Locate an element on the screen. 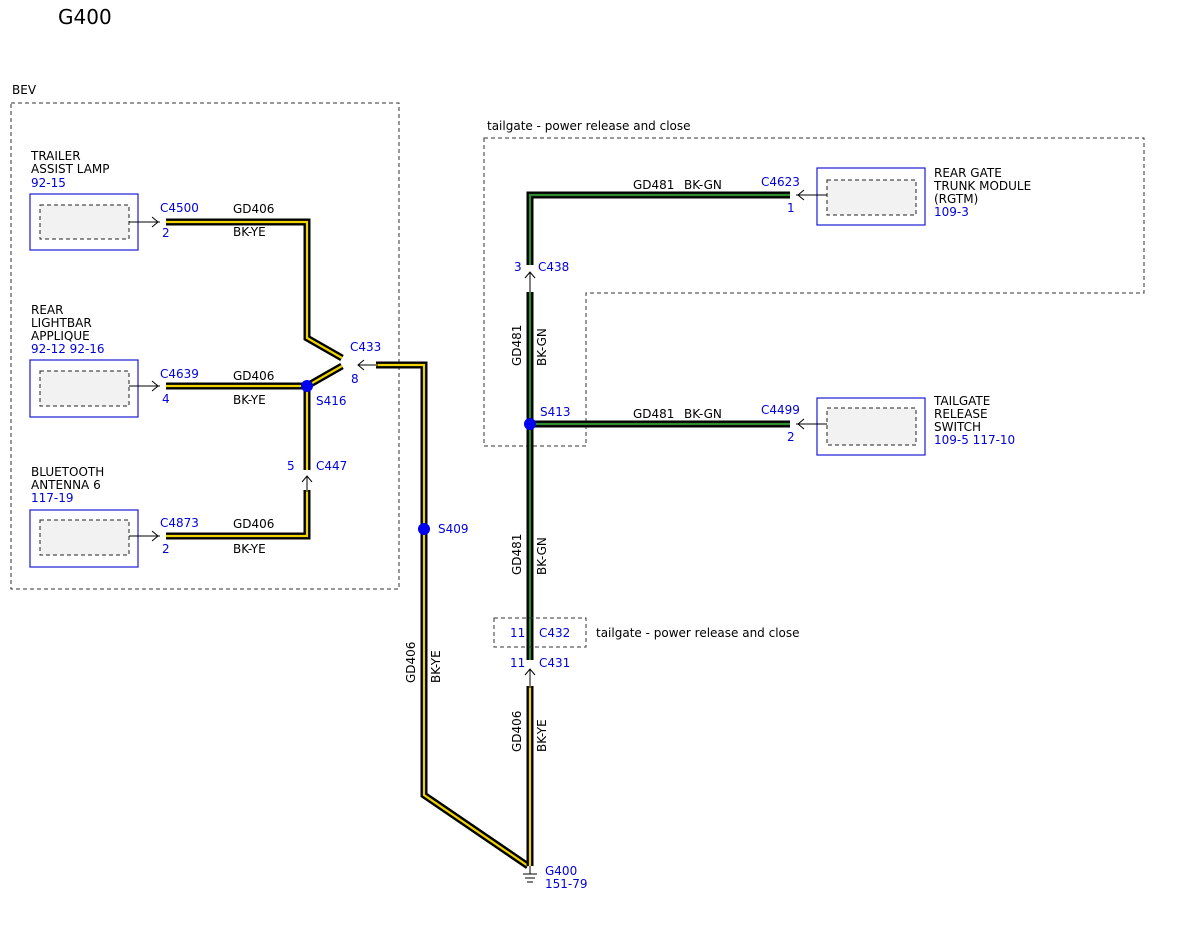  s416-label: S416 is located at coordinates (331, 401).